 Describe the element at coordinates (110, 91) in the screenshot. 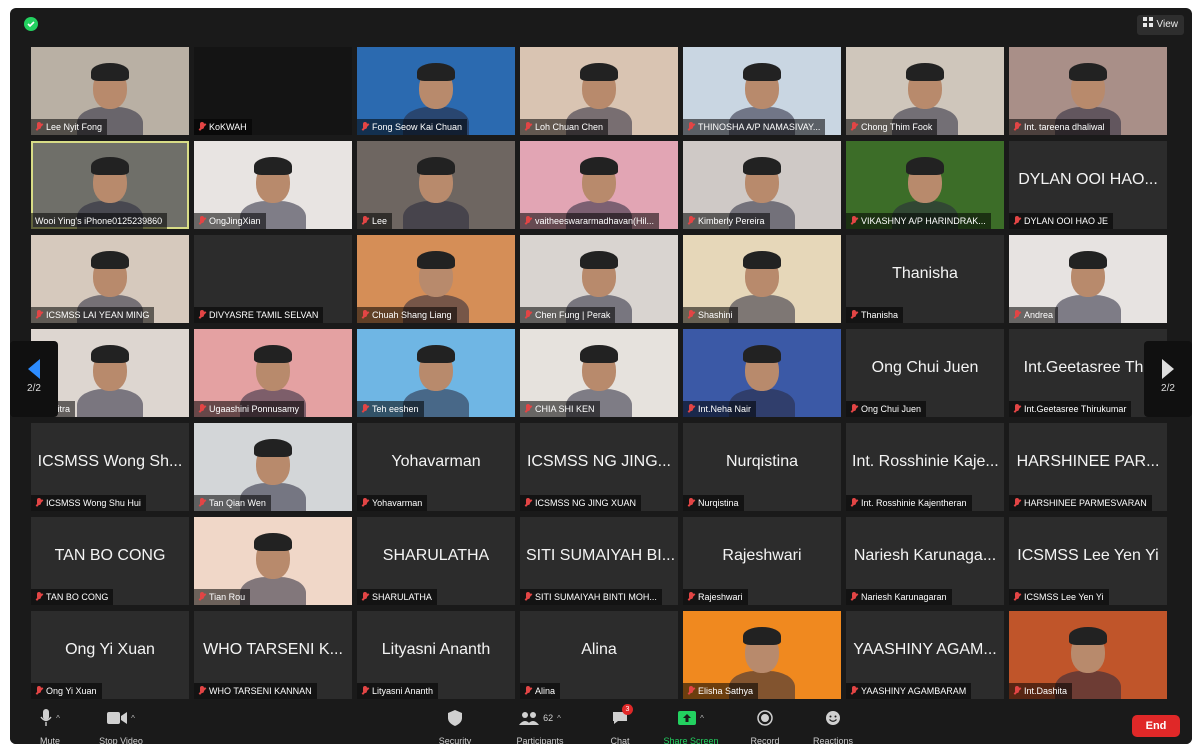

I see `participant-tile: Lee Nyit Fong` at that location.